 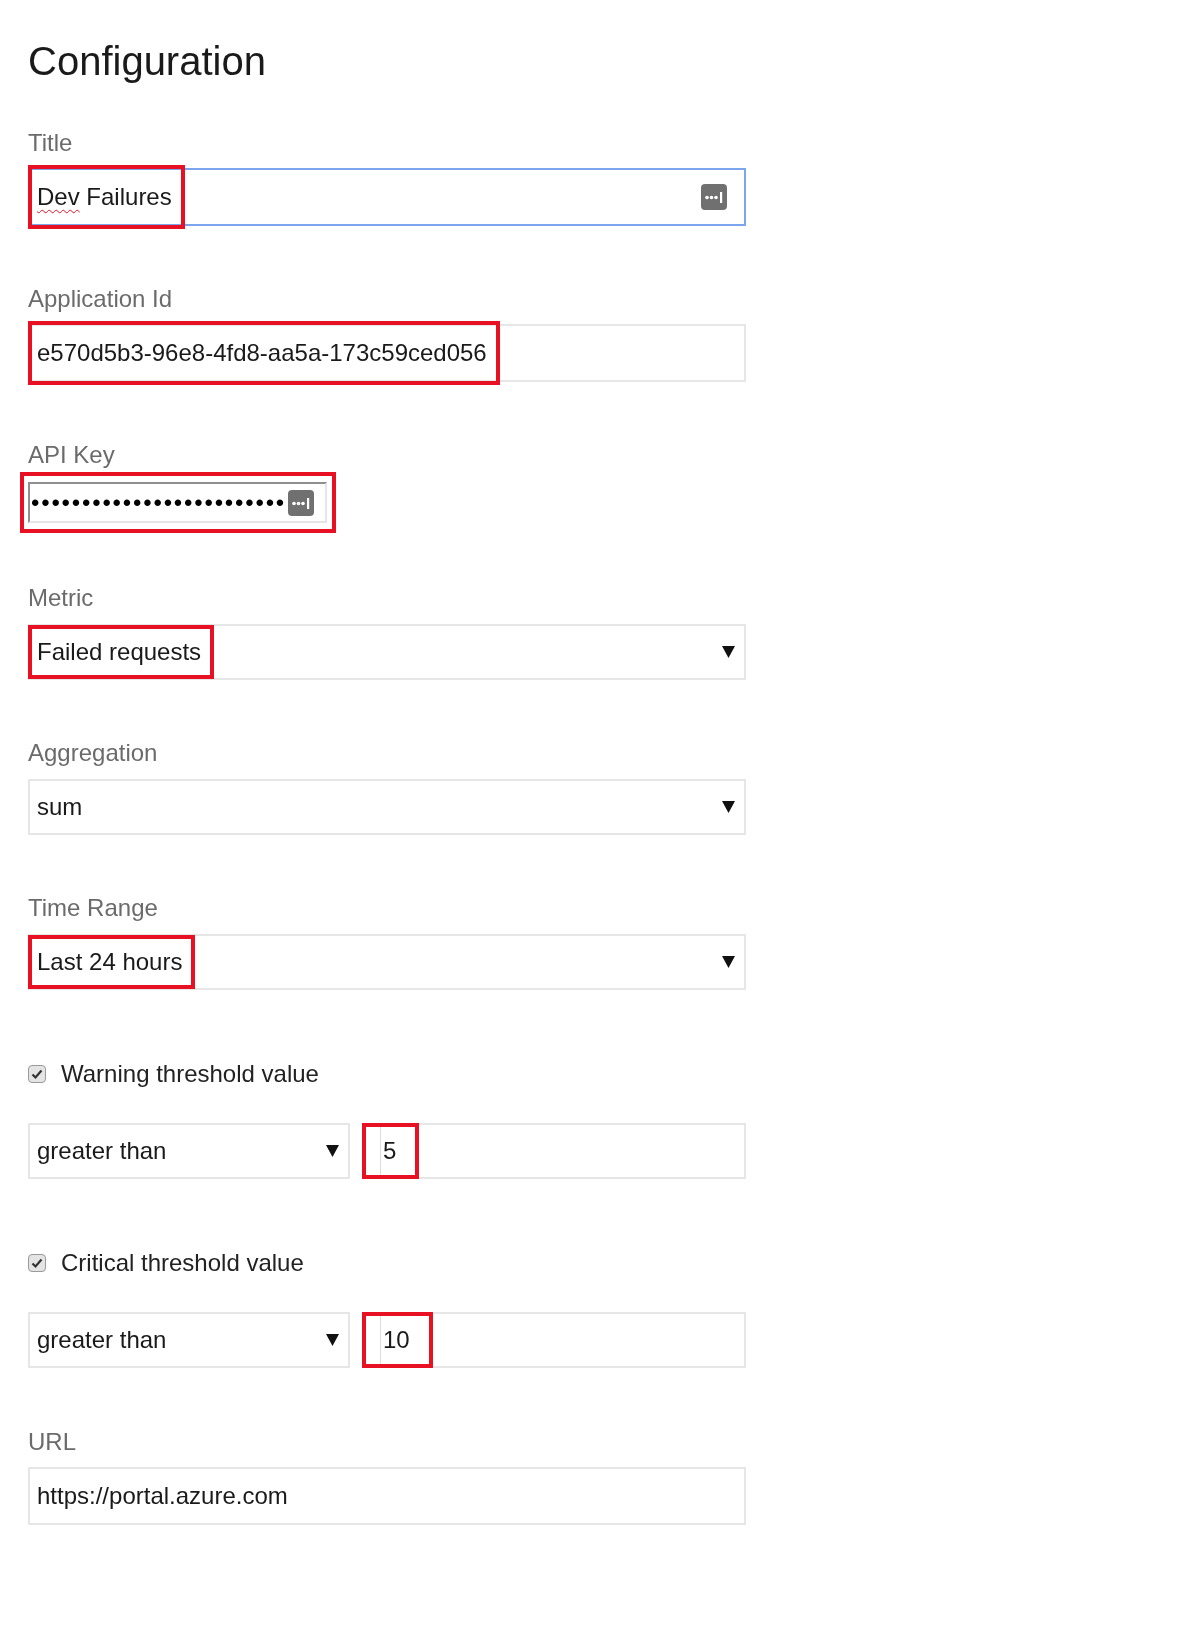 What do you see at coordinates (112, 962) in the screenshot?
I see `highlighted-value: Last 24 hours` at bounding box center [112, 962].